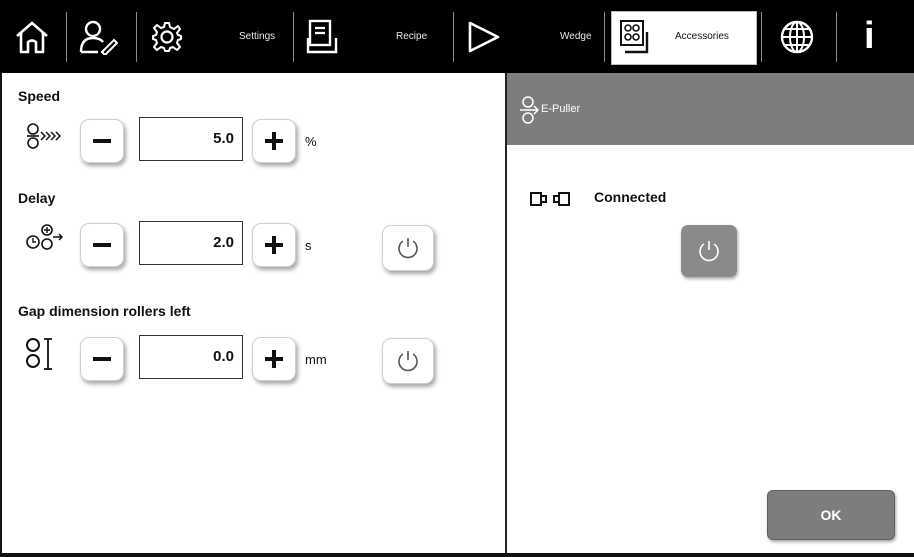 This screenshot has width=914, height=557. Describe the element at coordinates (39, 96) in the screenshot. I see `speed-title: Speed` at that location.